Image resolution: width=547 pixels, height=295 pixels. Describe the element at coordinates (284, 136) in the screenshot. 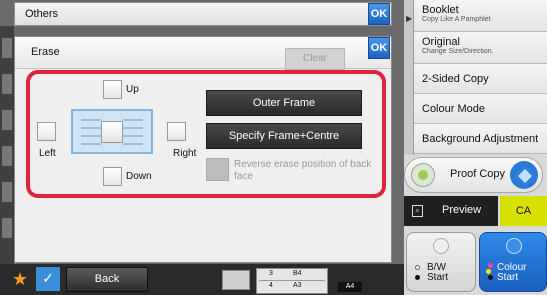

I see `specify-frame-centre-button: Specify Frame+Centre` at that location.